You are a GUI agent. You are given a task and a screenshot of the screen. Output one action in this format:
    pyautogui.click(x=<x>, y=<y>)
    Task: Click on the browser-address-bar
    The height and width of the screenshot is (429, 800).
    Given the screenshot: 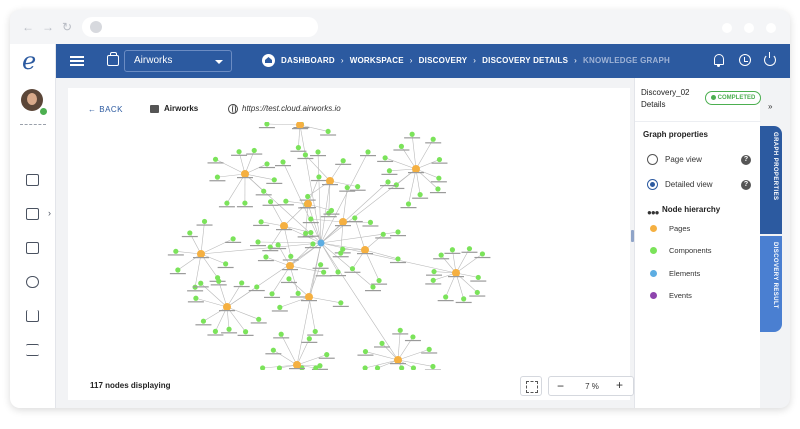 What is the action you would take?
    pyautogui.click(x=200, y=27)
    